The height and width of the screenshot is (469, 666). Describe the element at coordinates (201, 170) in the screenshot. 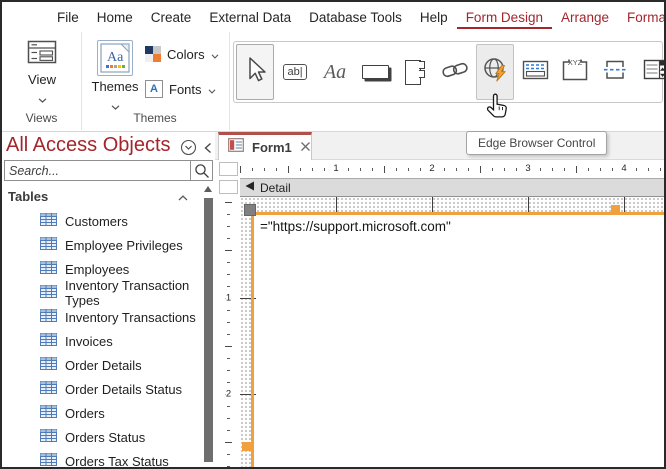

I see `search-icon` at that location.